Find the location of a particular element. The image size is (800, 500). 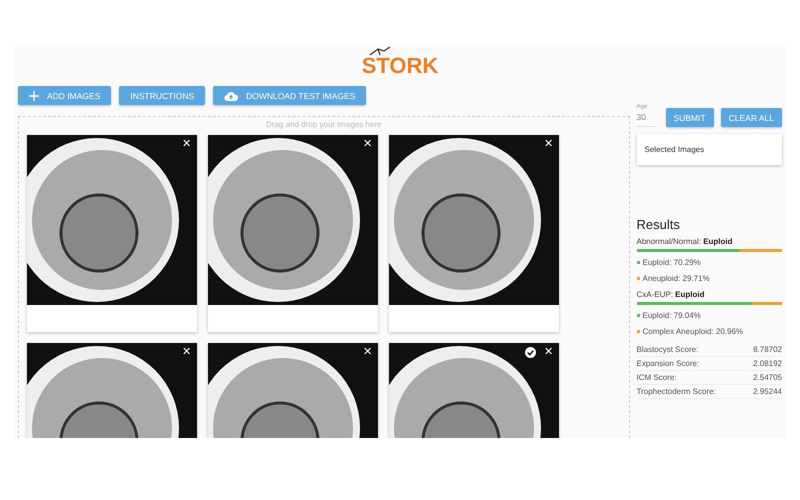

score-name: Blastocyst Score: is located at coordinates (667, 349).